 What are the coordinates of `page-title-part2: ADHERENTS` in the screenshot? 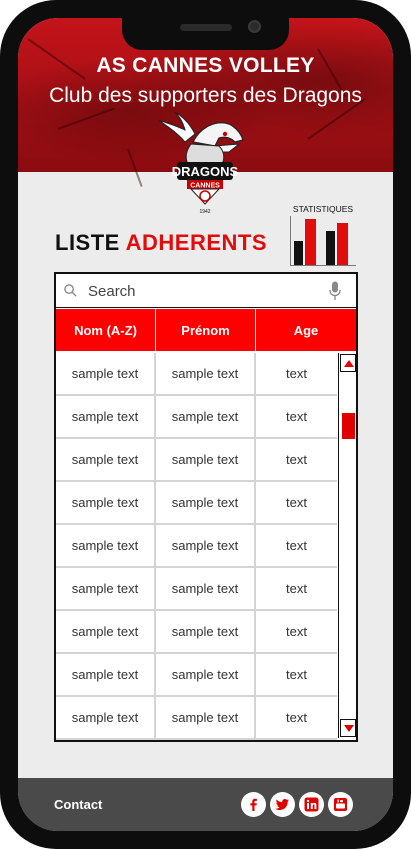 It's located at (196, 242).